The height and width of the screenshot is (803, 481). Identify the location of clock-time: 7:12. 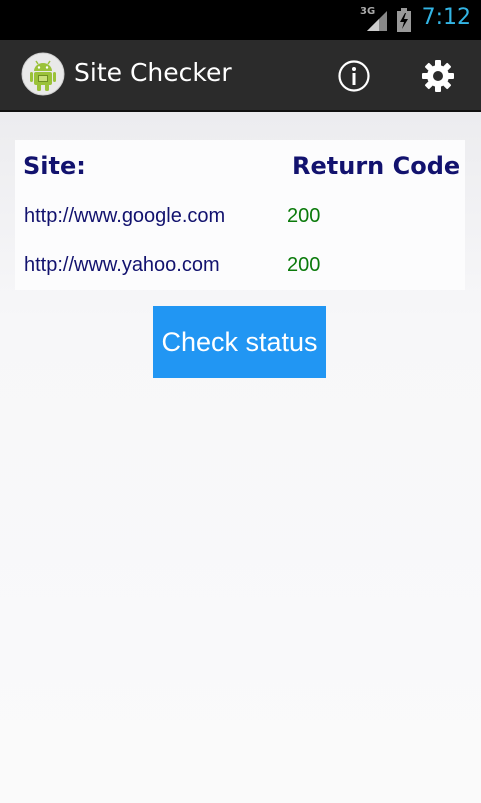
(446, 17).